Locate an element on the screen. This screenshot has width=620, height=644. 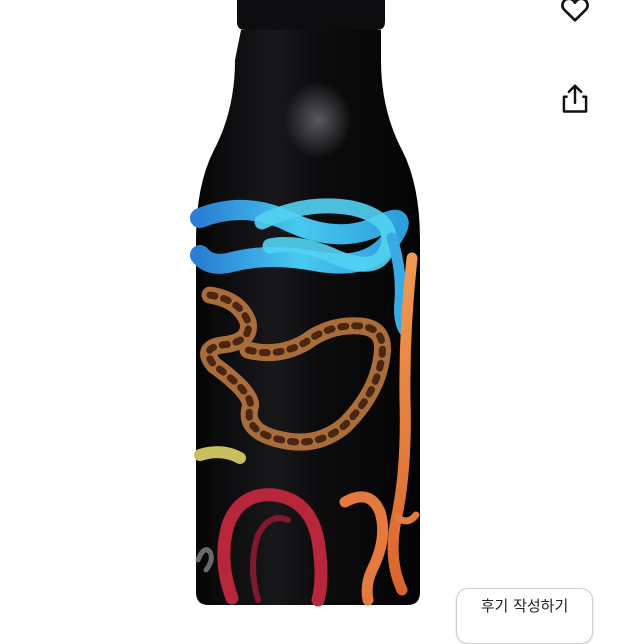
share-button is located at coordinates (575, 98).